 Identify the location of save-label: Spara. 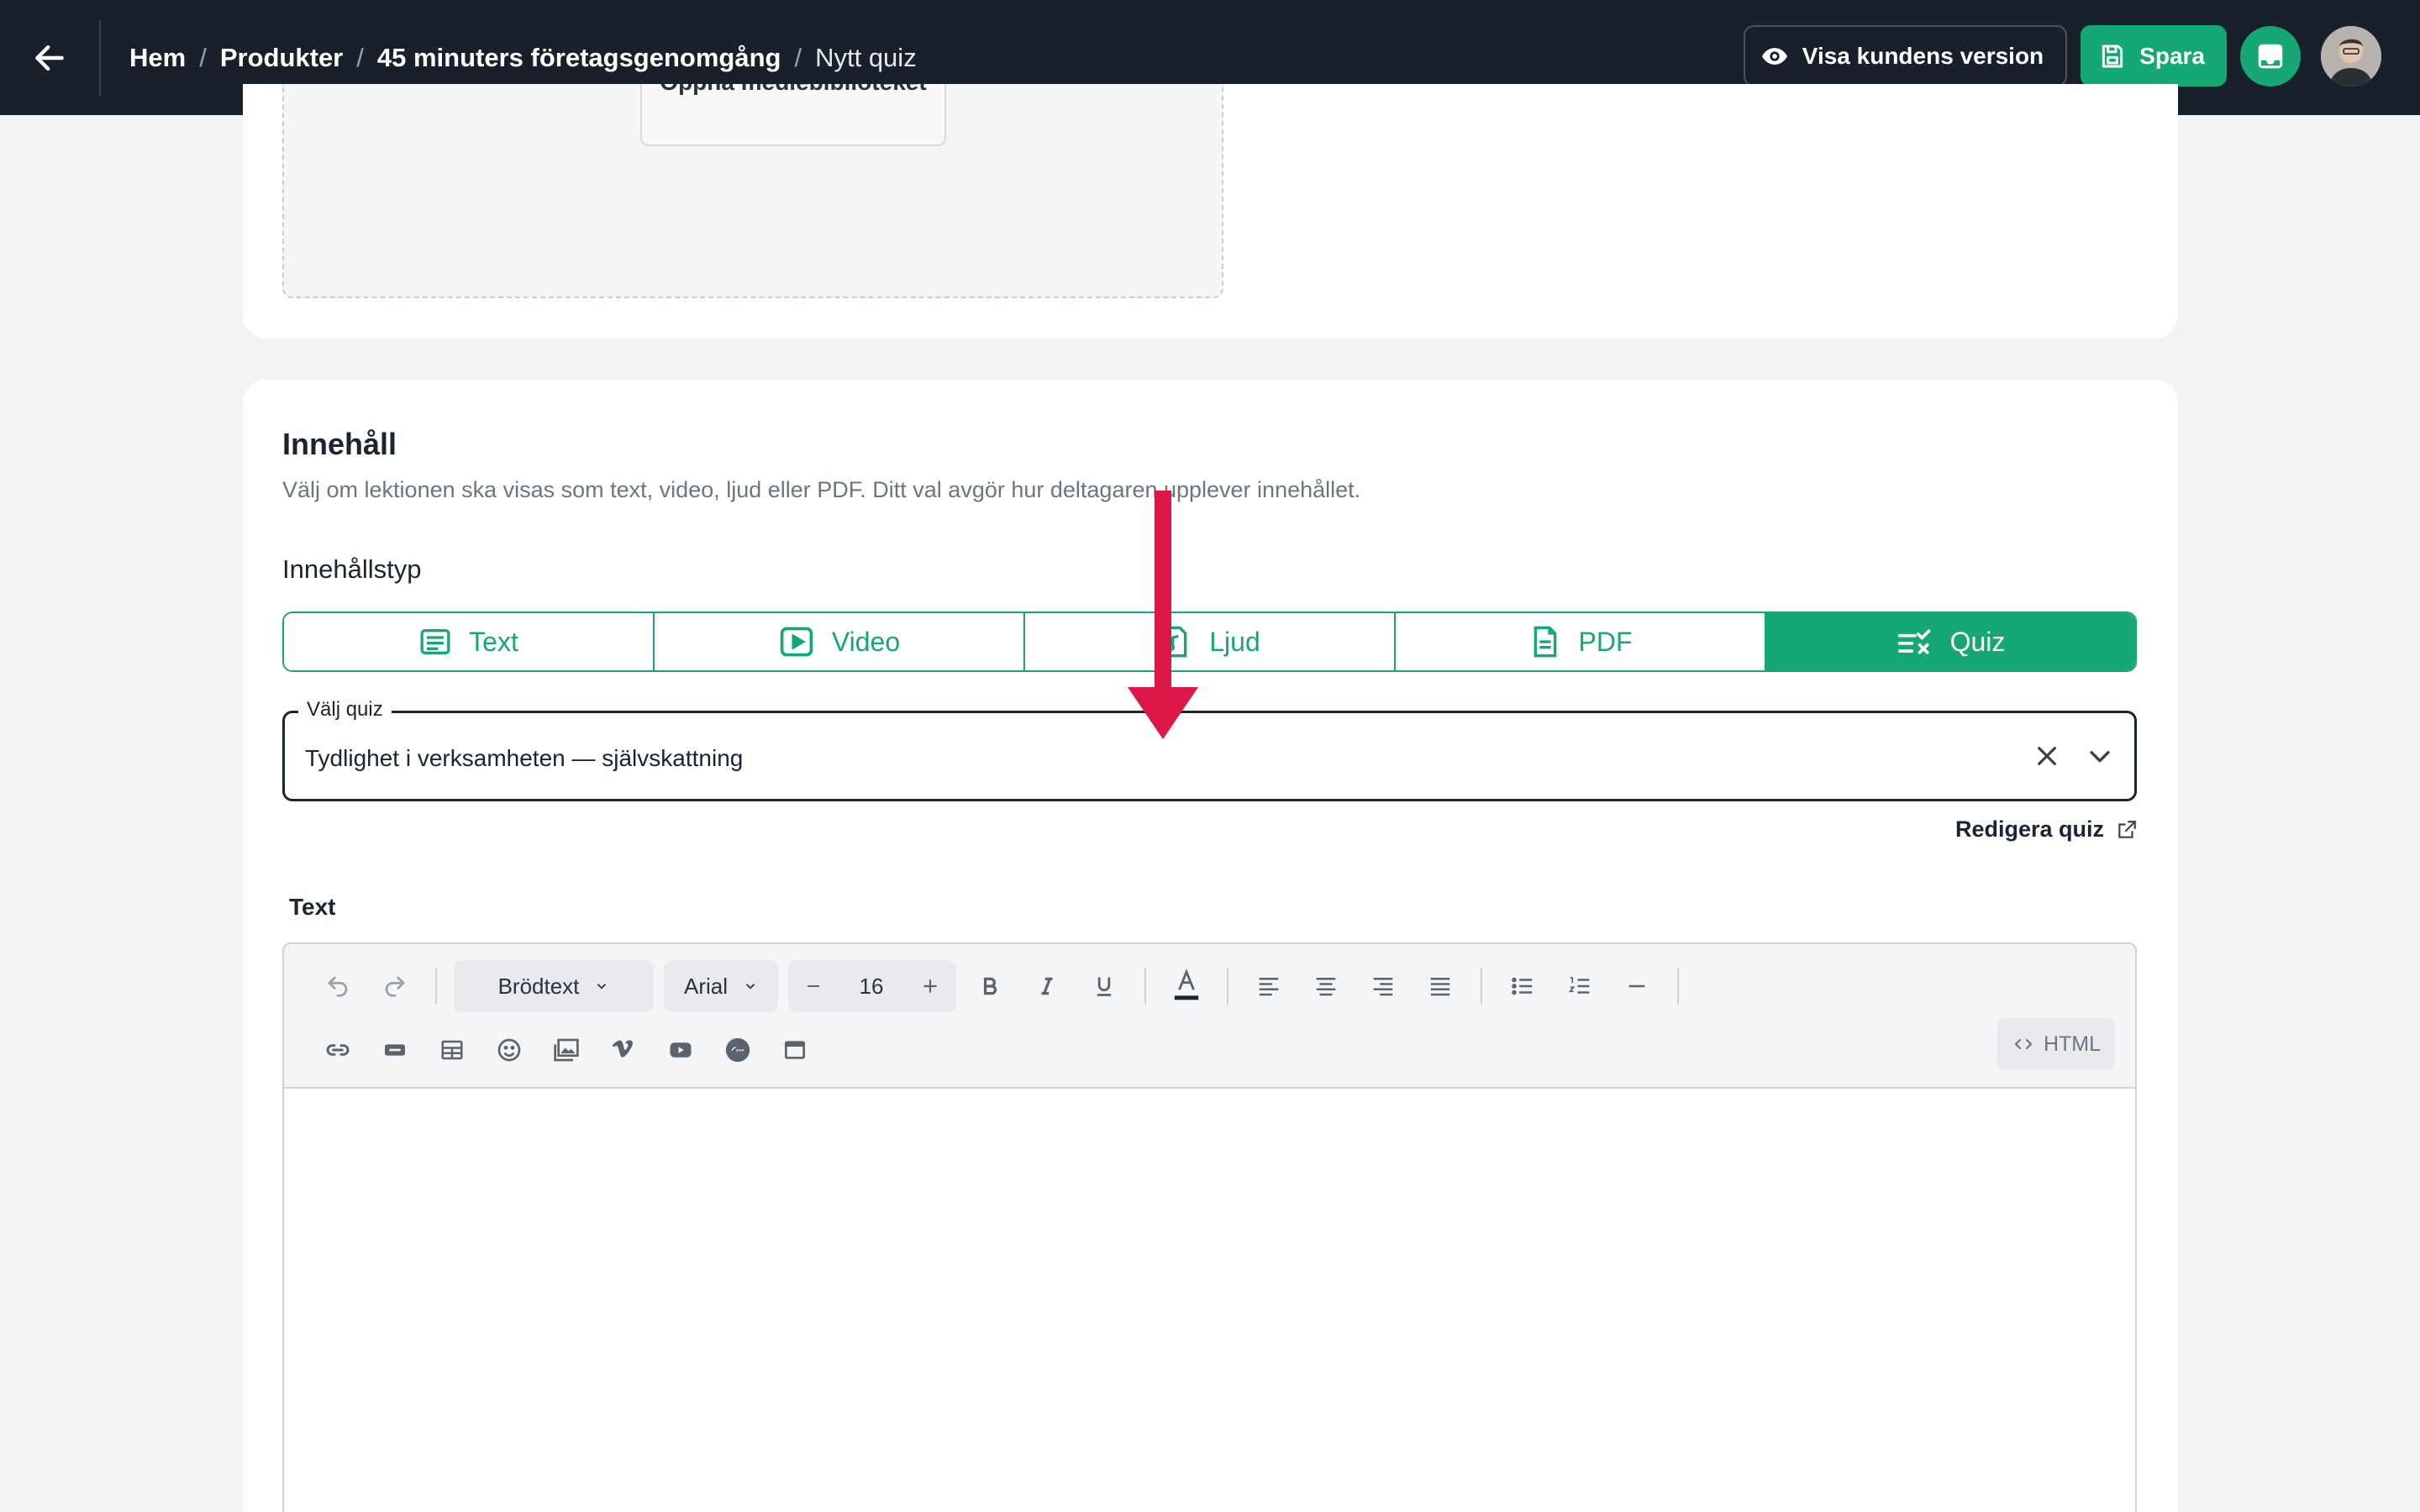
(2172, 55).